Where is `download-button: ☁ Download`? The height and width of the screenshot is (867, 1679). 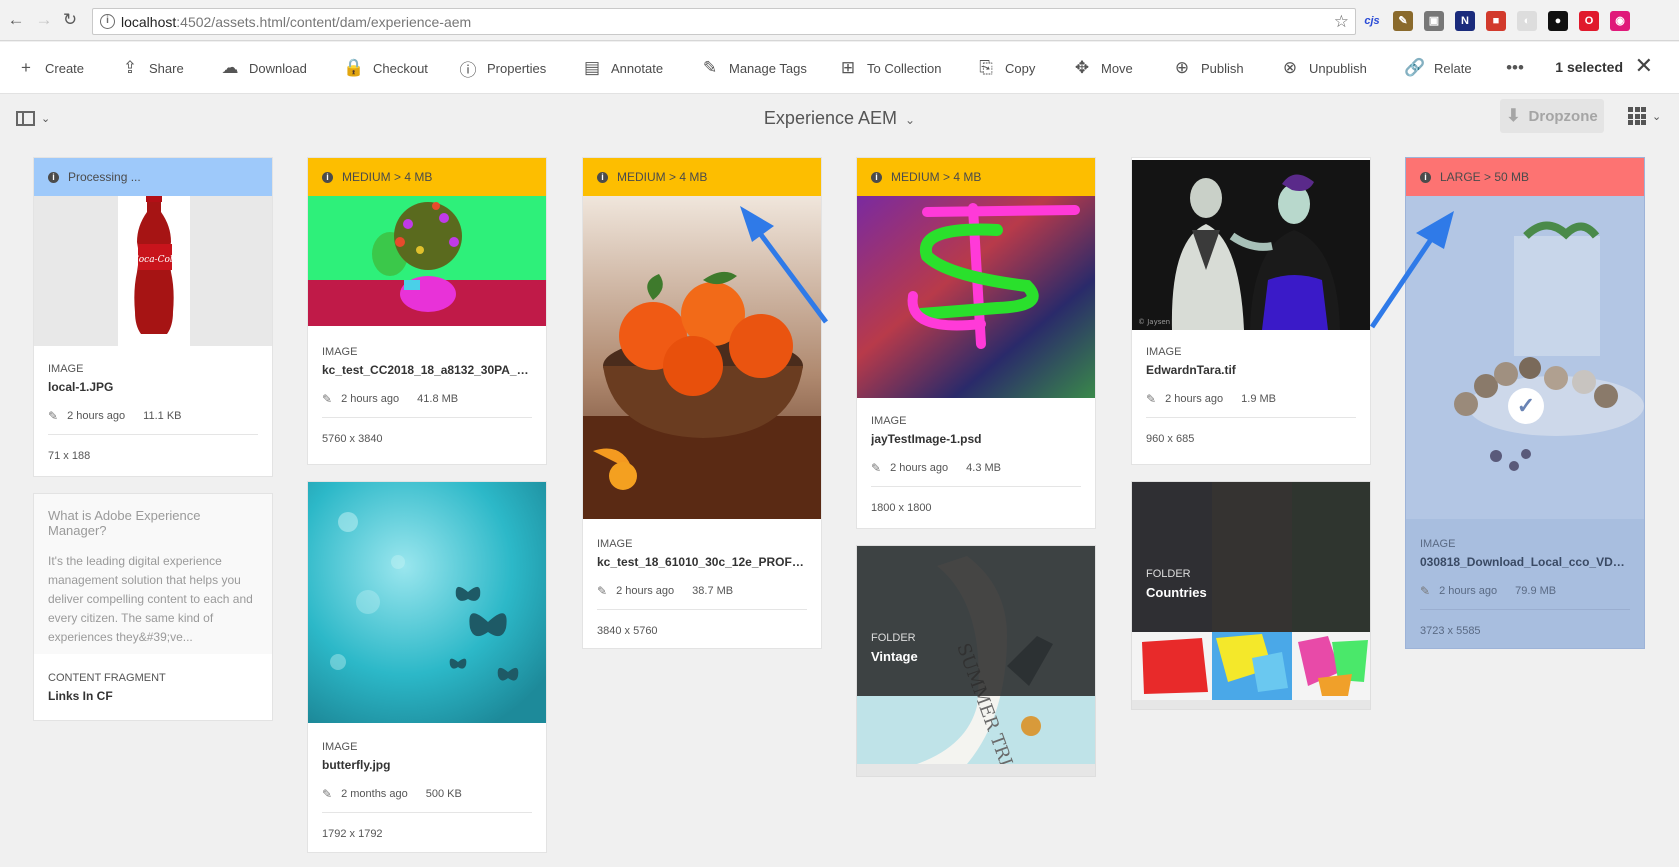 download-button: ☁ Download is located at coordinates (263, 68).